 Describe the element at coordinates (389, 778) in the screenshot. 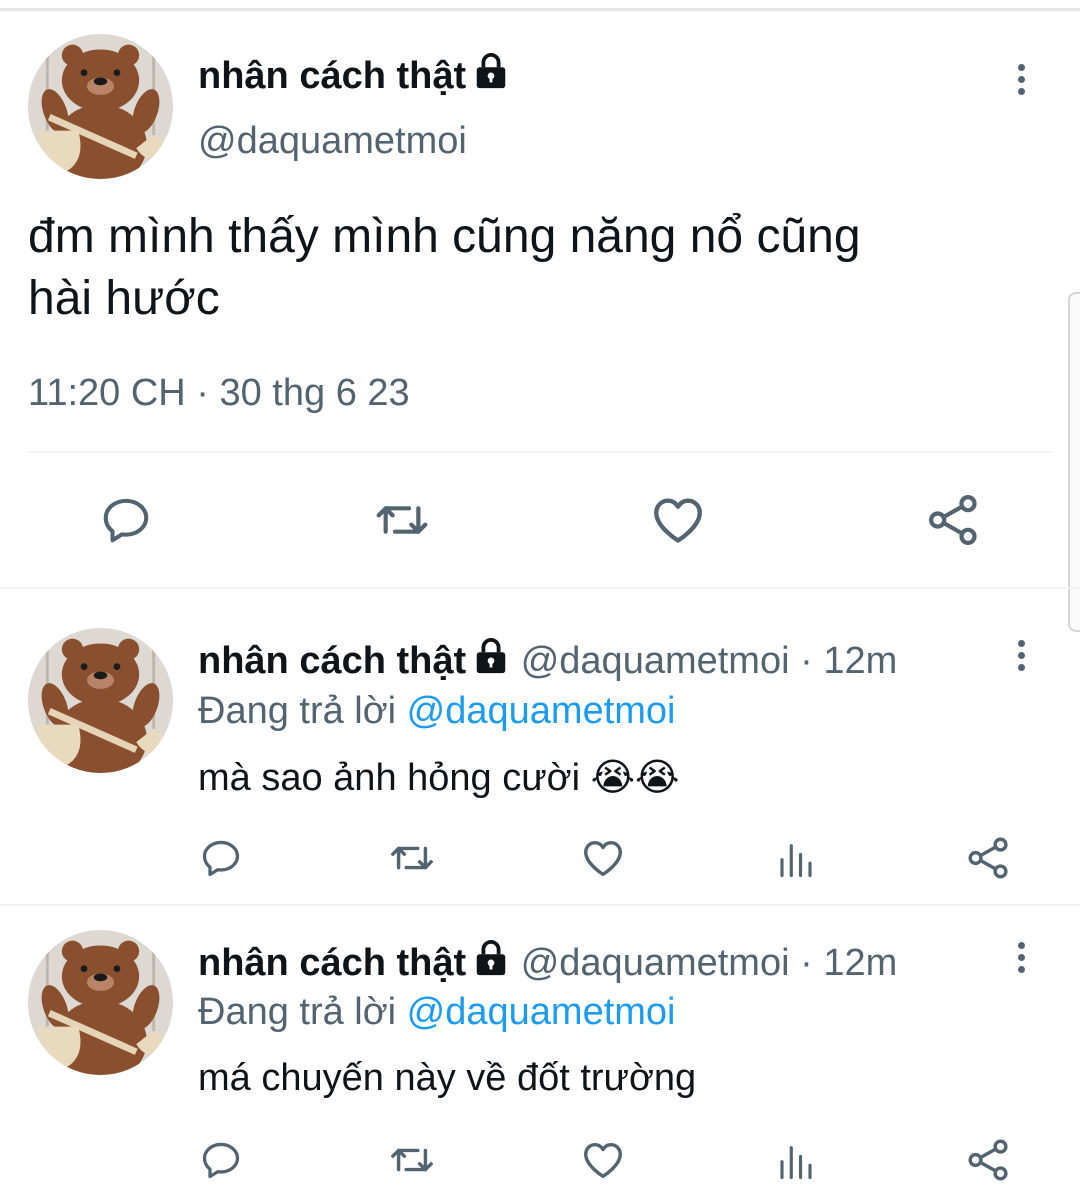

I see `reply-text-content: mà sao ảnh hỏng cười` at that location.